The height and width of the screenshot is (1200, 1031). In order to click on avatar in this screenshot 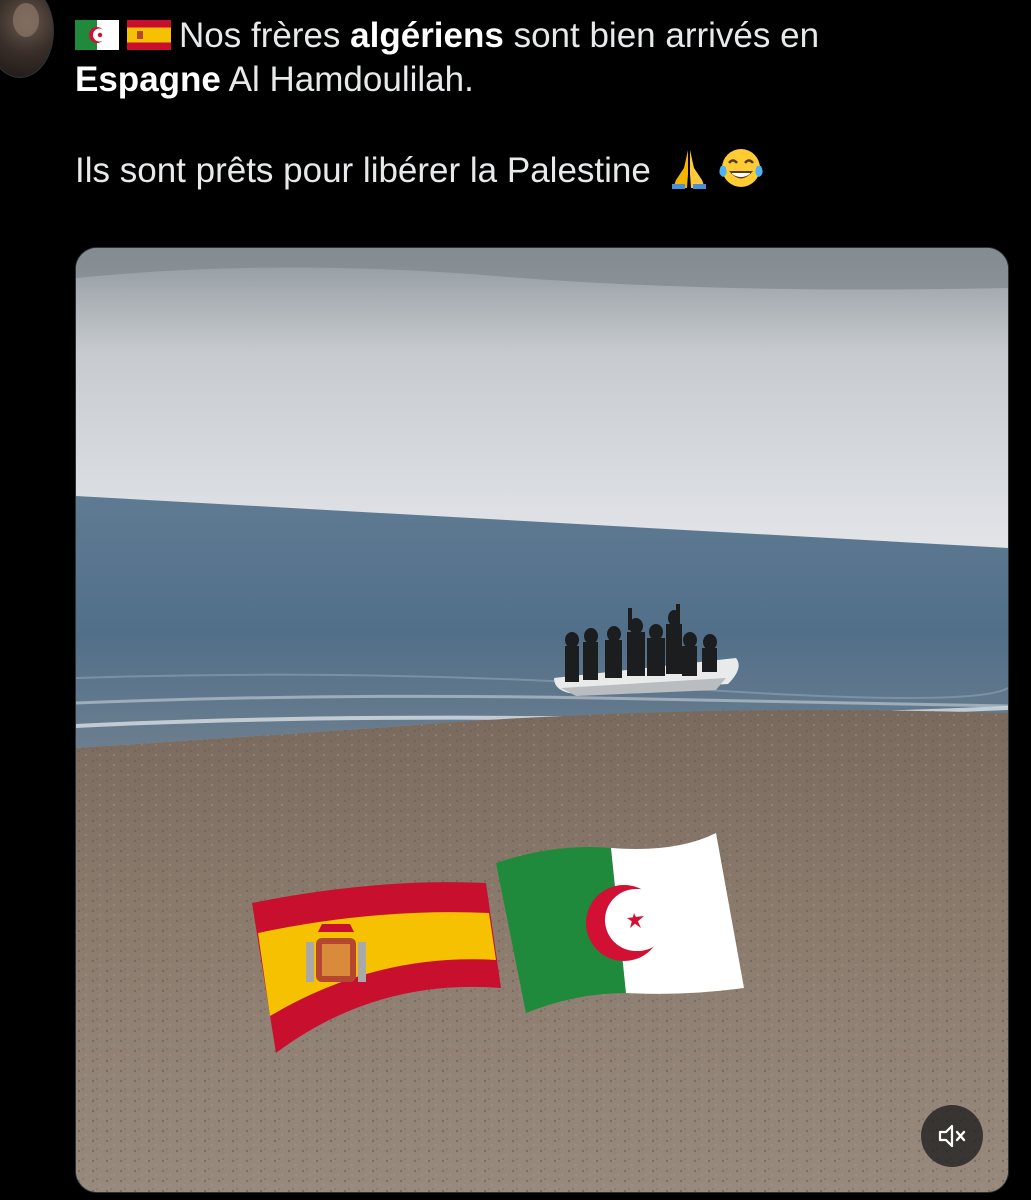, I will do `click(27, 39)`.